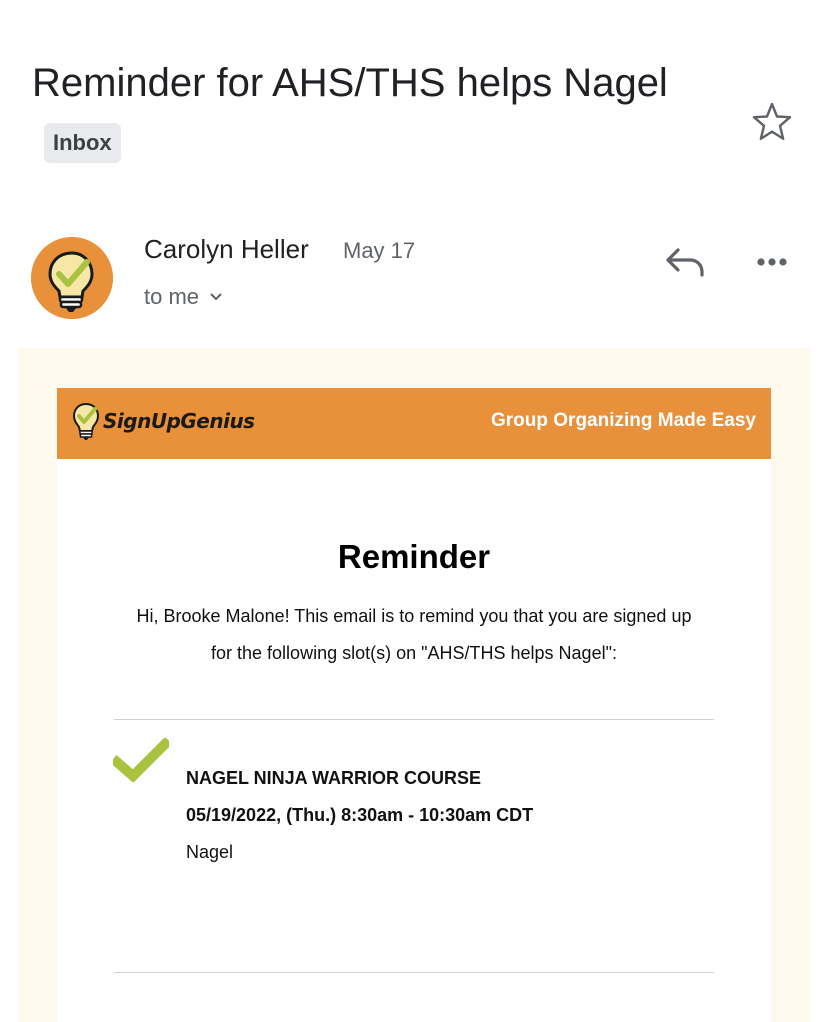  What do you see at coordinates (179, 421) in the screenshot?
I see `logo-wordmark: SignUpGenius` at bounding box center [179, 421].